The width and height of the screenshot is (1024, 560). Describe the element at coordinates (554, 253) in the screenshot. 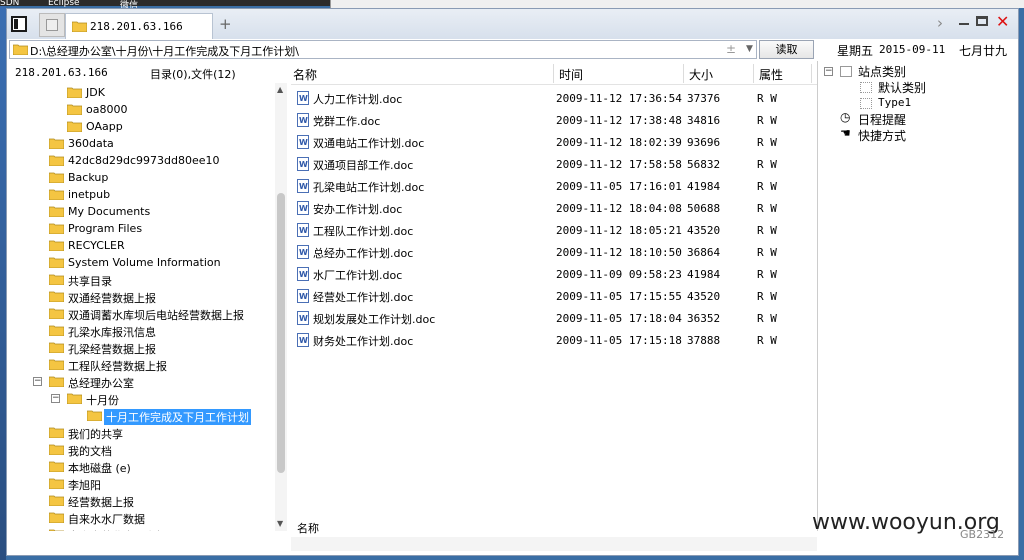

I see `file-row: 总经办工作计划.doc 2009-11-12 18:10:50 36864 R W` at that location.